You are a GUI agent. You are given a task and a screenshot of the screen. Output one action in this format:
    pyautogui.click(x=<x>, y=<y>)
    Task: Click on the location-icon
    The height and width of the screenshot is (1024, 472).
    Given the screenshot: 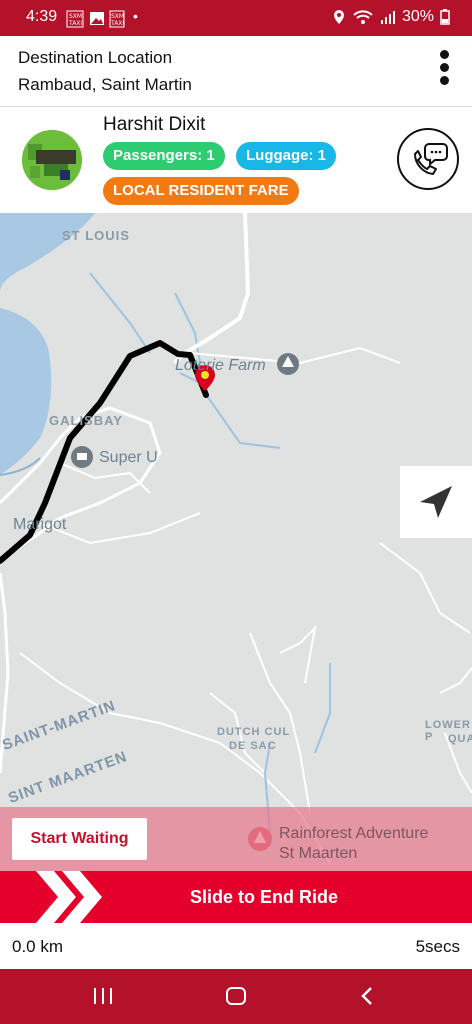 What is the action you would take?
    pyautogui.click(x=338, y=17)
    